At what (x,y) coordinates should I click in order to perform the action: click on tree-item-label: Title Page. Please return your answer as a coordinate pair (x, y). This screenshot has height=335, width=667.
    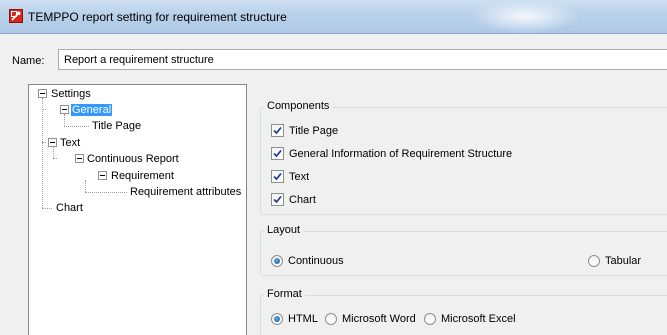
    Looking at the image, I should click on (117, 126).